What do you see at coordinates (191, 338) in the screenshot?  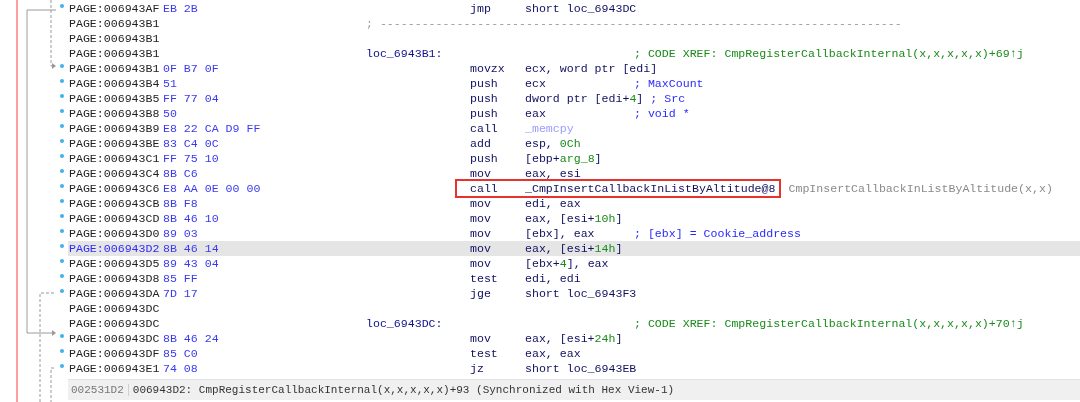 I see `opcode-bytes: 8B 46 24` at bounding box center [191, 338].